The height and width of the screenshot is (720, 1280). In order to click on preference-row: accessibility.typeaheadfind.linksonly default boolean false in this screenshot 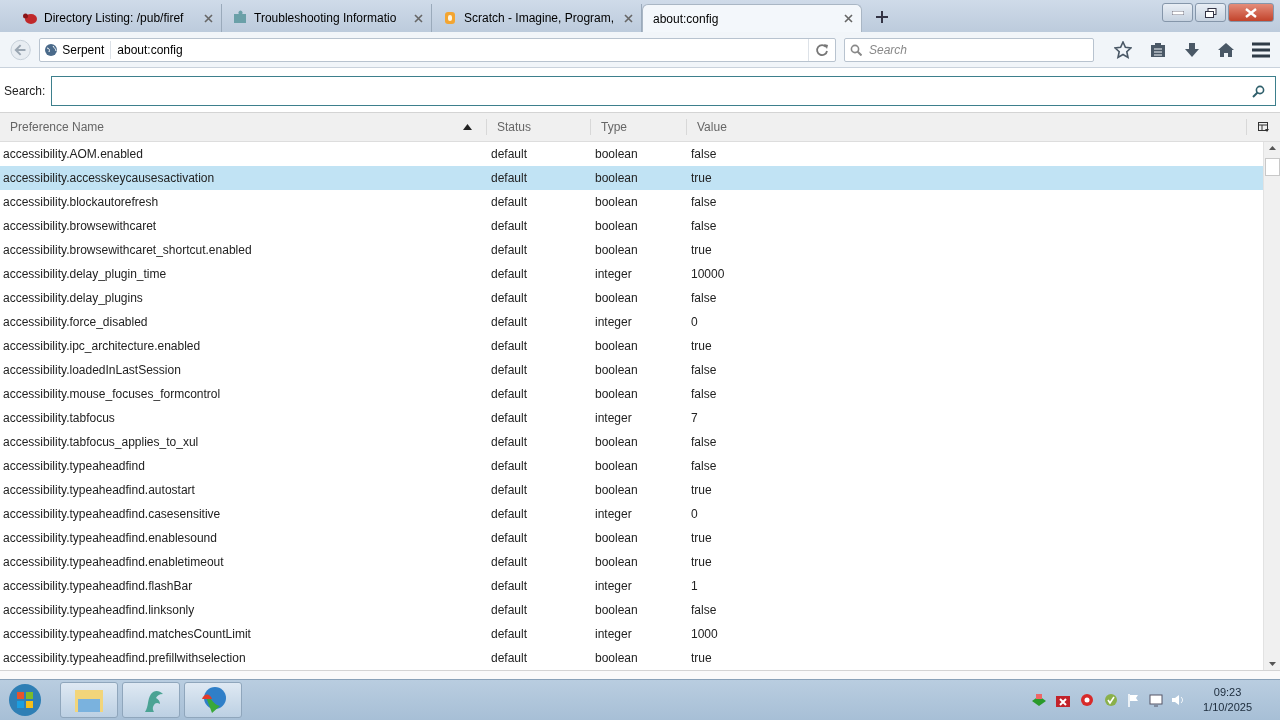, I will do `click(631, 610)`.